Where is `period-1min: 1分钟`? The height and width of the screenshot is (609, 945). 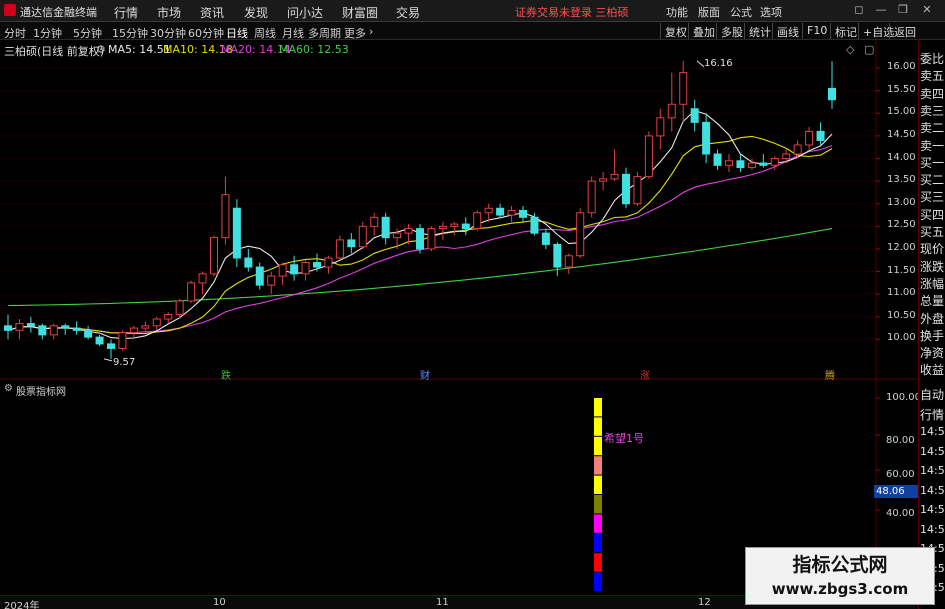
period-1min: 1分钟 is located at coordinates (47, 33).